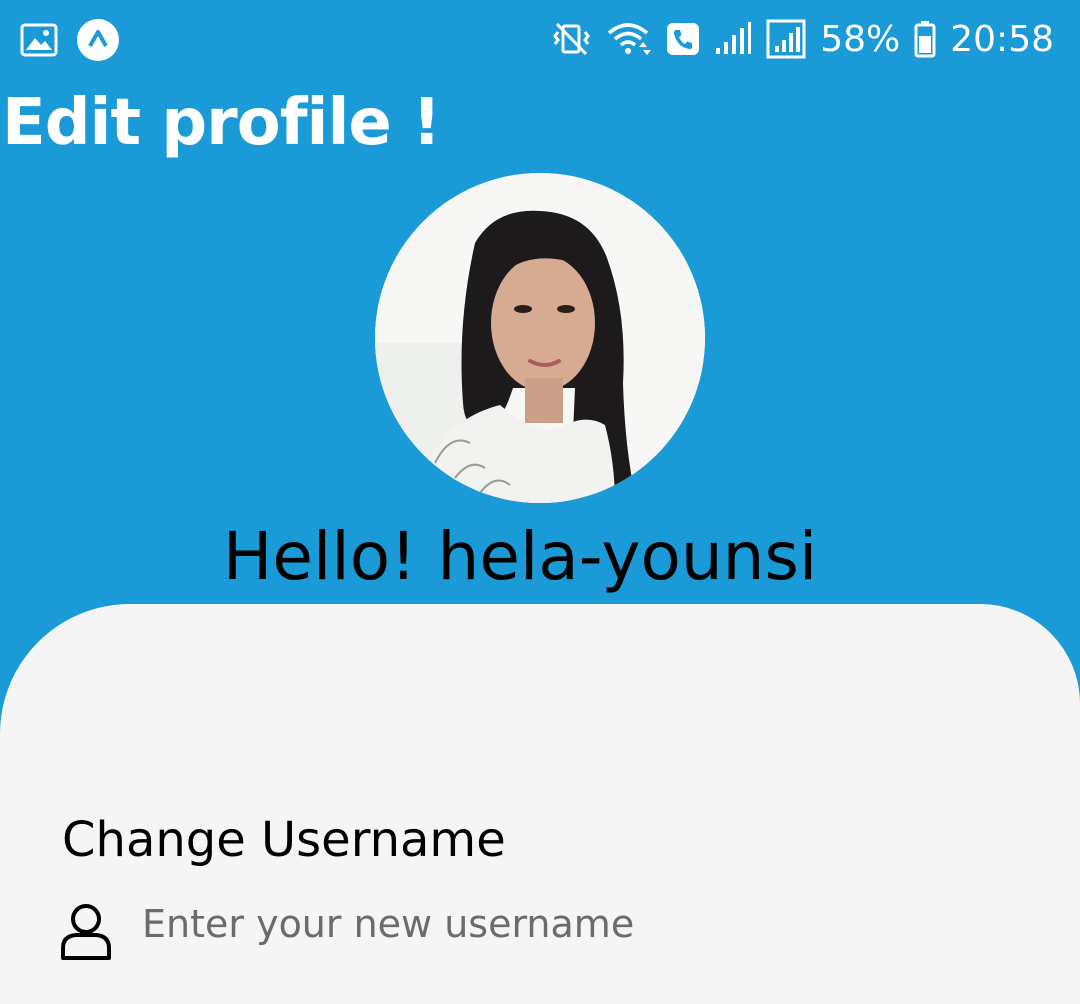  Describe the element at coordinates (70, 40) in the screenshot. I see `status-left` at that location.